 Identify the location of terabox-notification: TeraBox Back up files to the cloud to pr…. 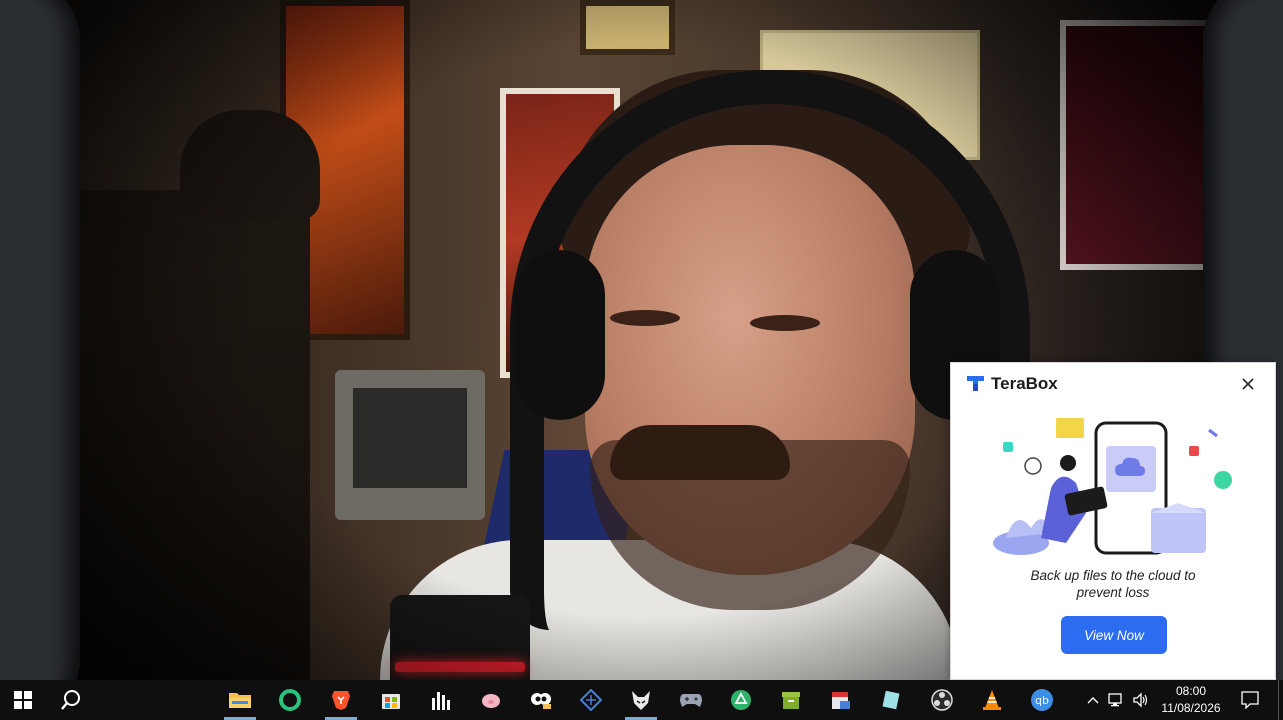
(1113, 521).